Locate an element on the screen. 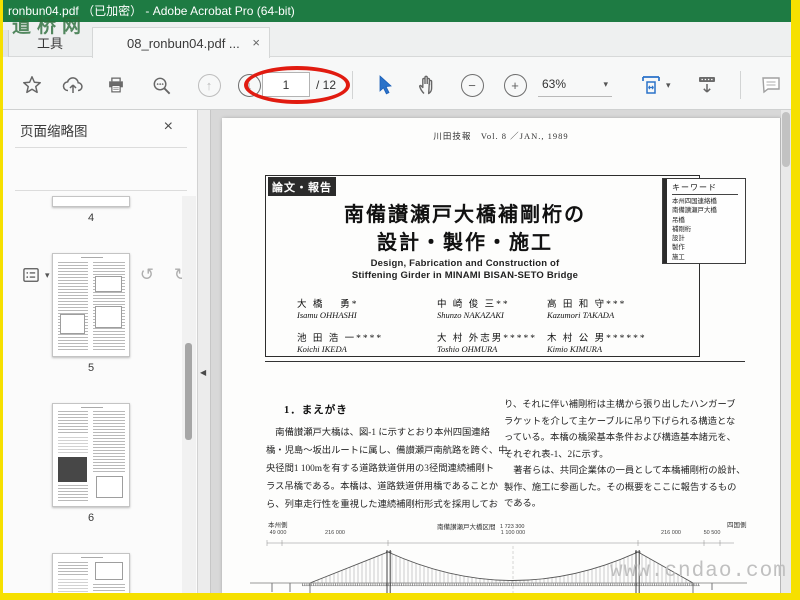  star-icon is located at coordinates (32, 85).